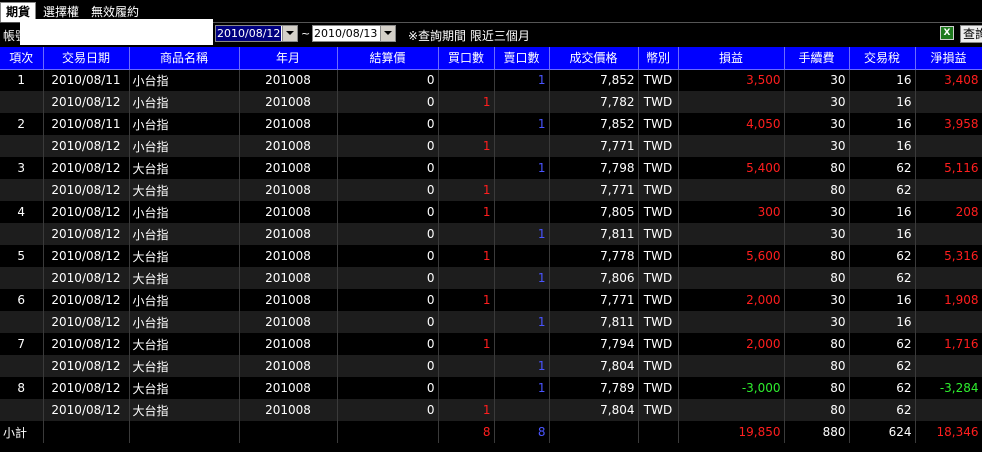 The width and height of the screenshot is (982, 452). I want to click on cell-net-pnl: 5,116, so click(948, 168).